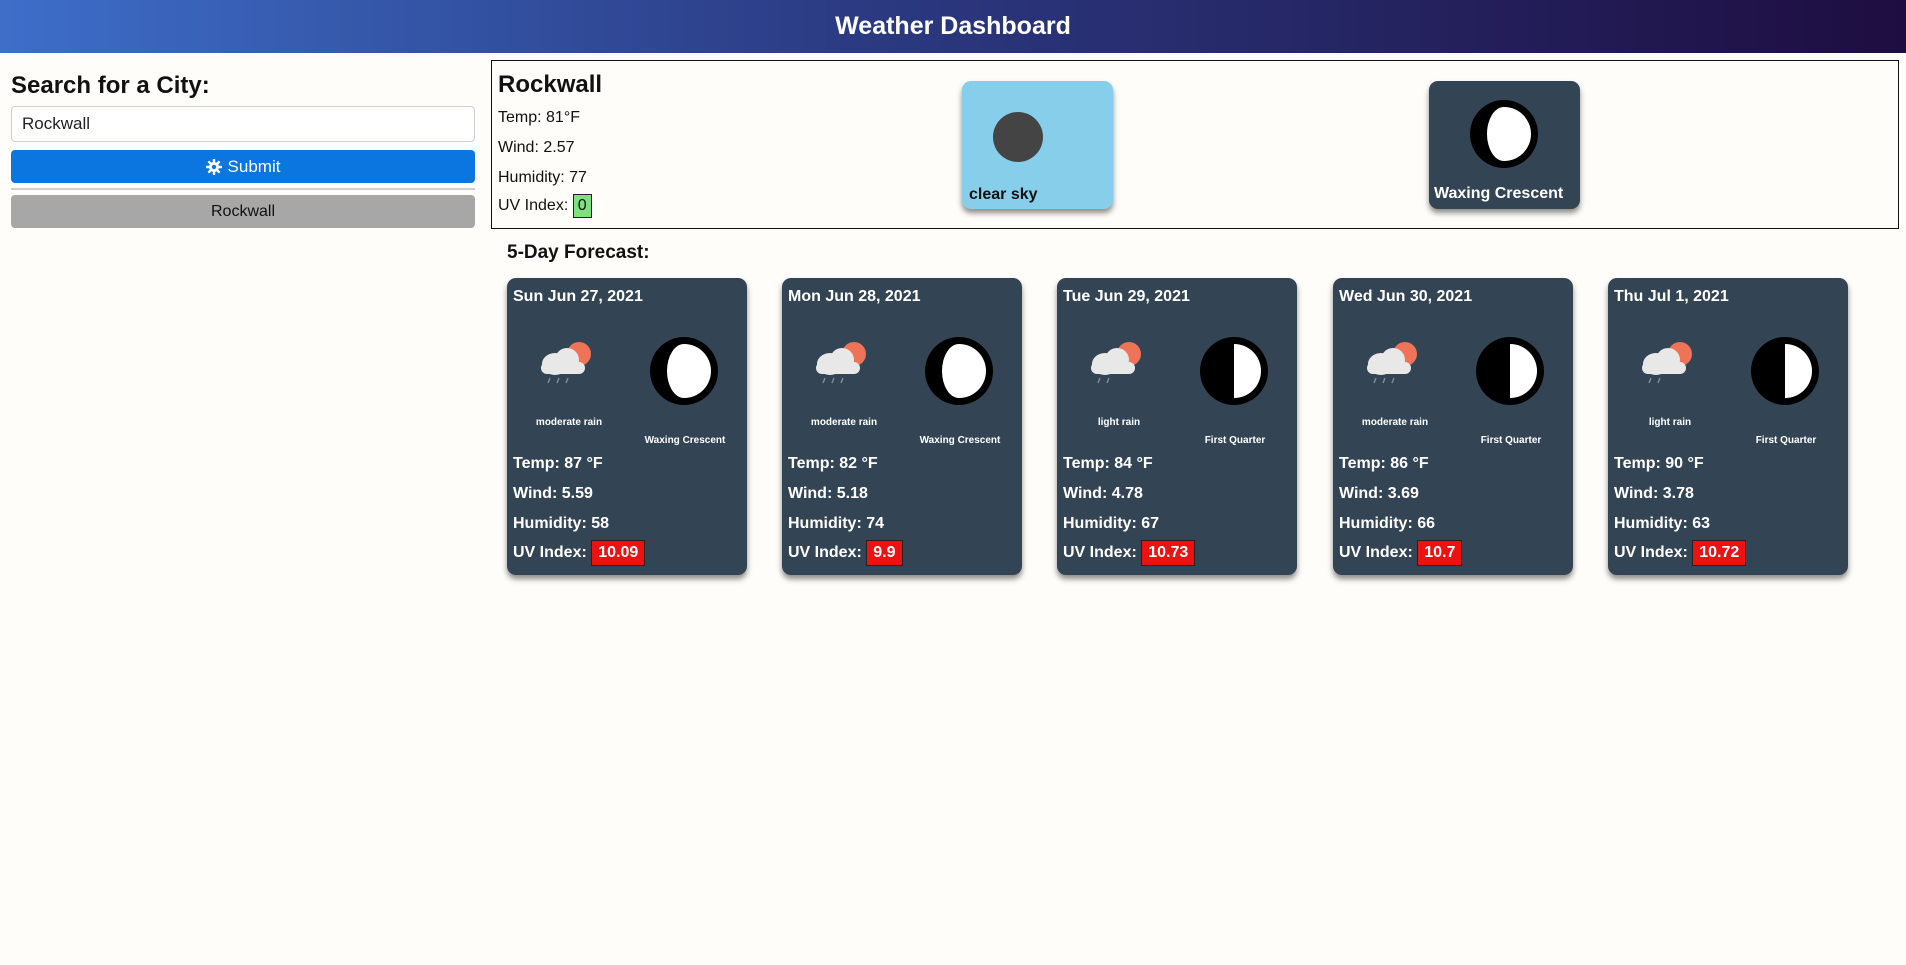  What do you see at coordinates (213, 166) in the screenshot?
I see `gear-icon` at bounding box center [213, 166].